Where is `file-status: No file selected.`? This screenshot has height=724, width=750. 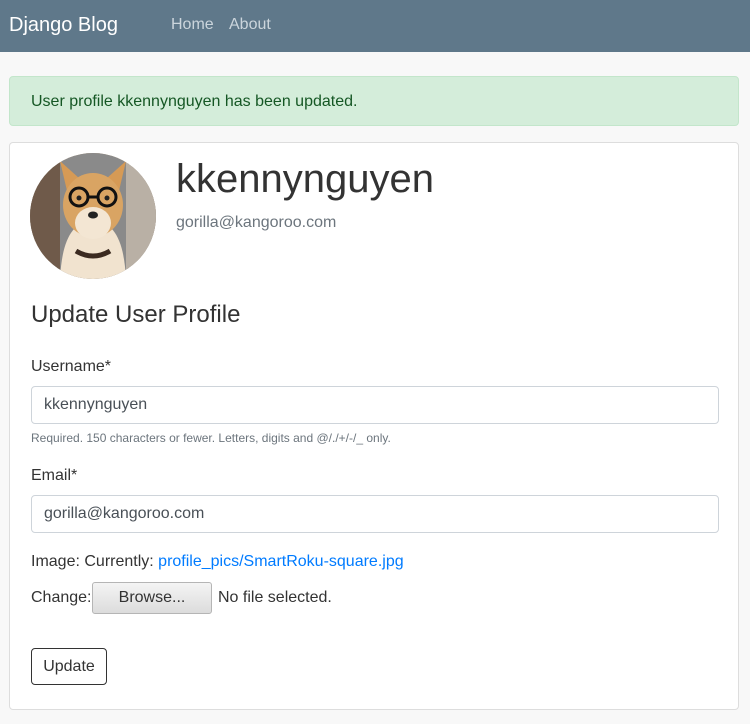 file-status: No file selected. is located at coordinates (275, 597).